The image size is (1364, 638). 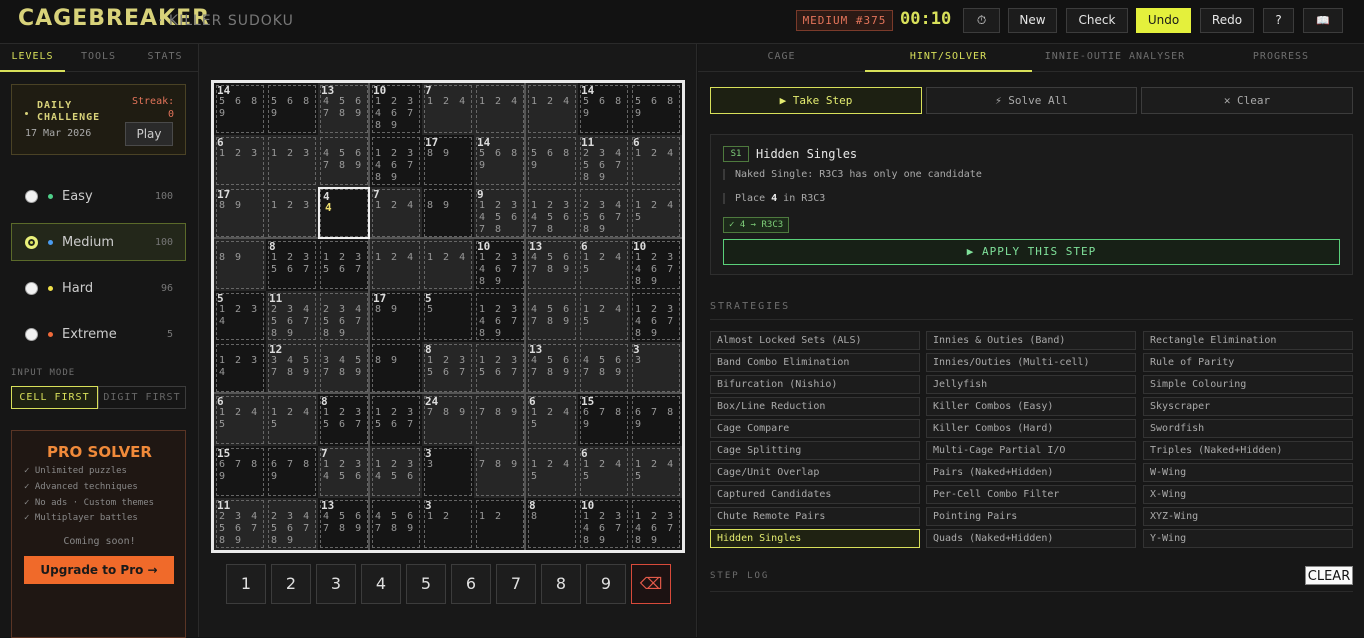 What do you see at coordinates (781, 58) in the screenshot?
I see `tab-cage: CAGE` at bounding box center [781, 58].